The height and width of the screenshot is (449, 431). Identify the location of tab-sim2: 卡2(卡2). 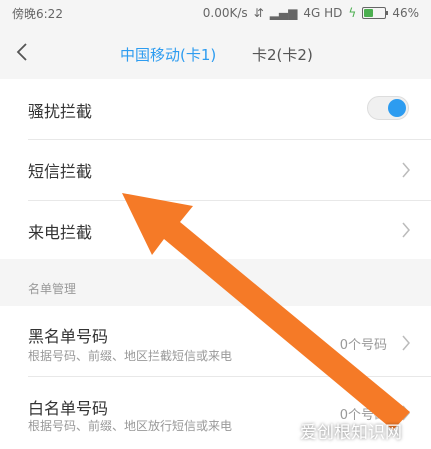
(282, 54).